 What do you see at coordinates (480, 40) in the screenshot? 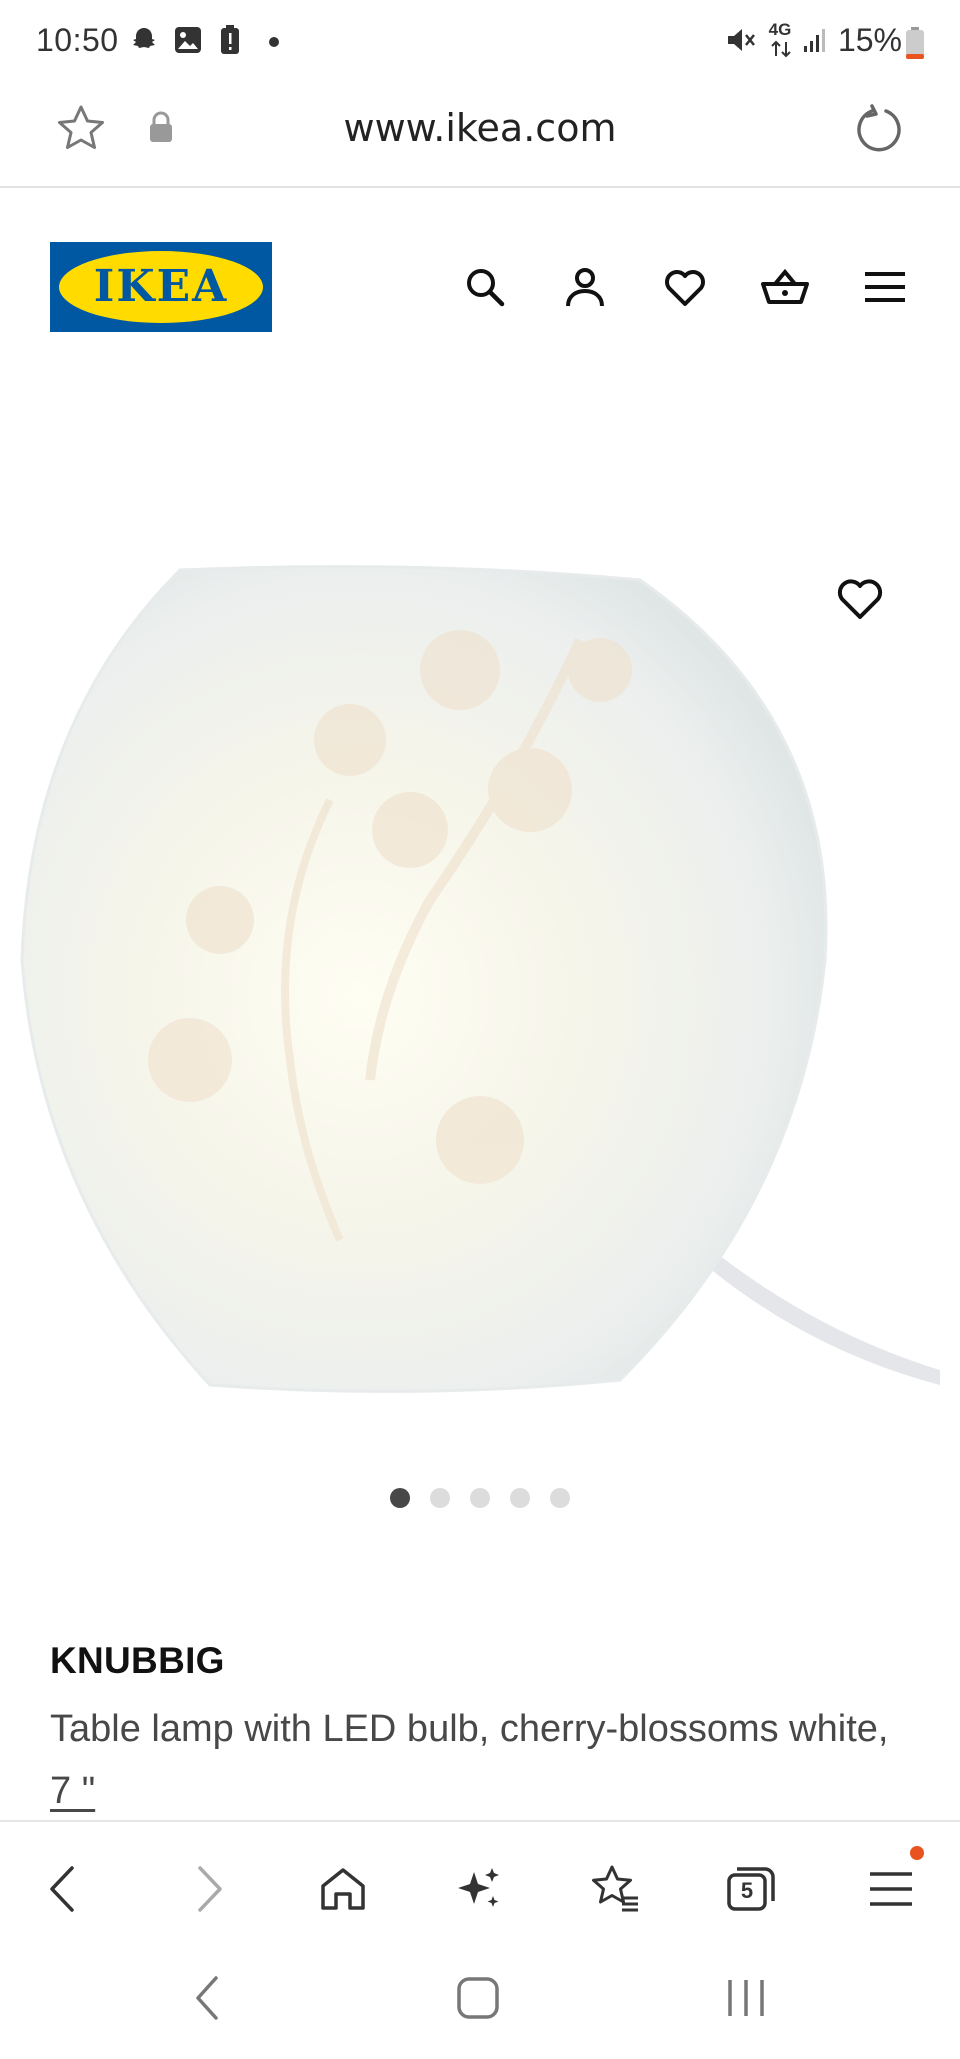
I see `status-bar: 10:50 4G 15%` at bounding box center [480, 40].